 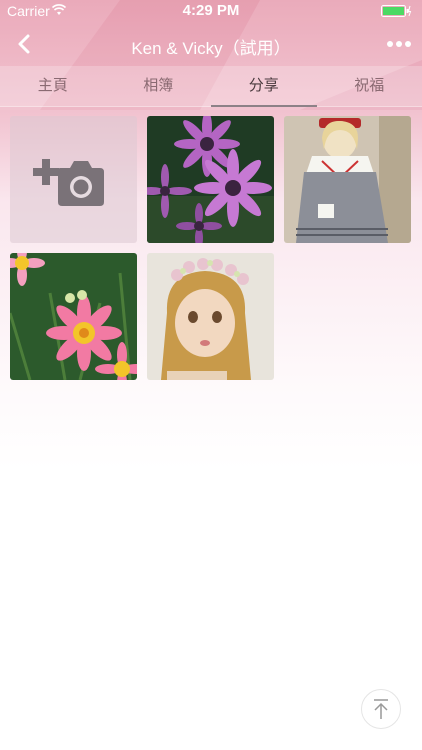 I want to click on tab-album: 相簿, so click(x=159, y=86).